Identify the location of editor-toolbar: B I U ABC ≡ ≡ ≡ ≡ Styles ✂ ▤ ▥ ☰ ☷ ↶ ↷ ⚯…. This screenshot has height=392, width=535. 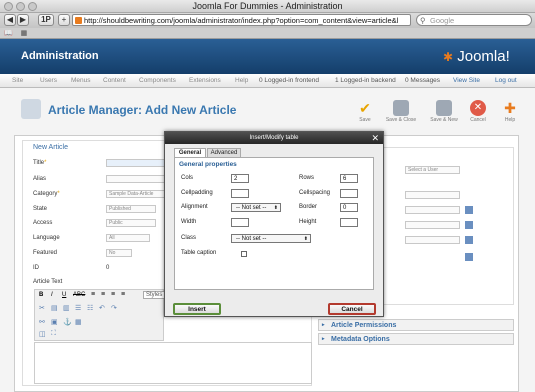
(100, 315).